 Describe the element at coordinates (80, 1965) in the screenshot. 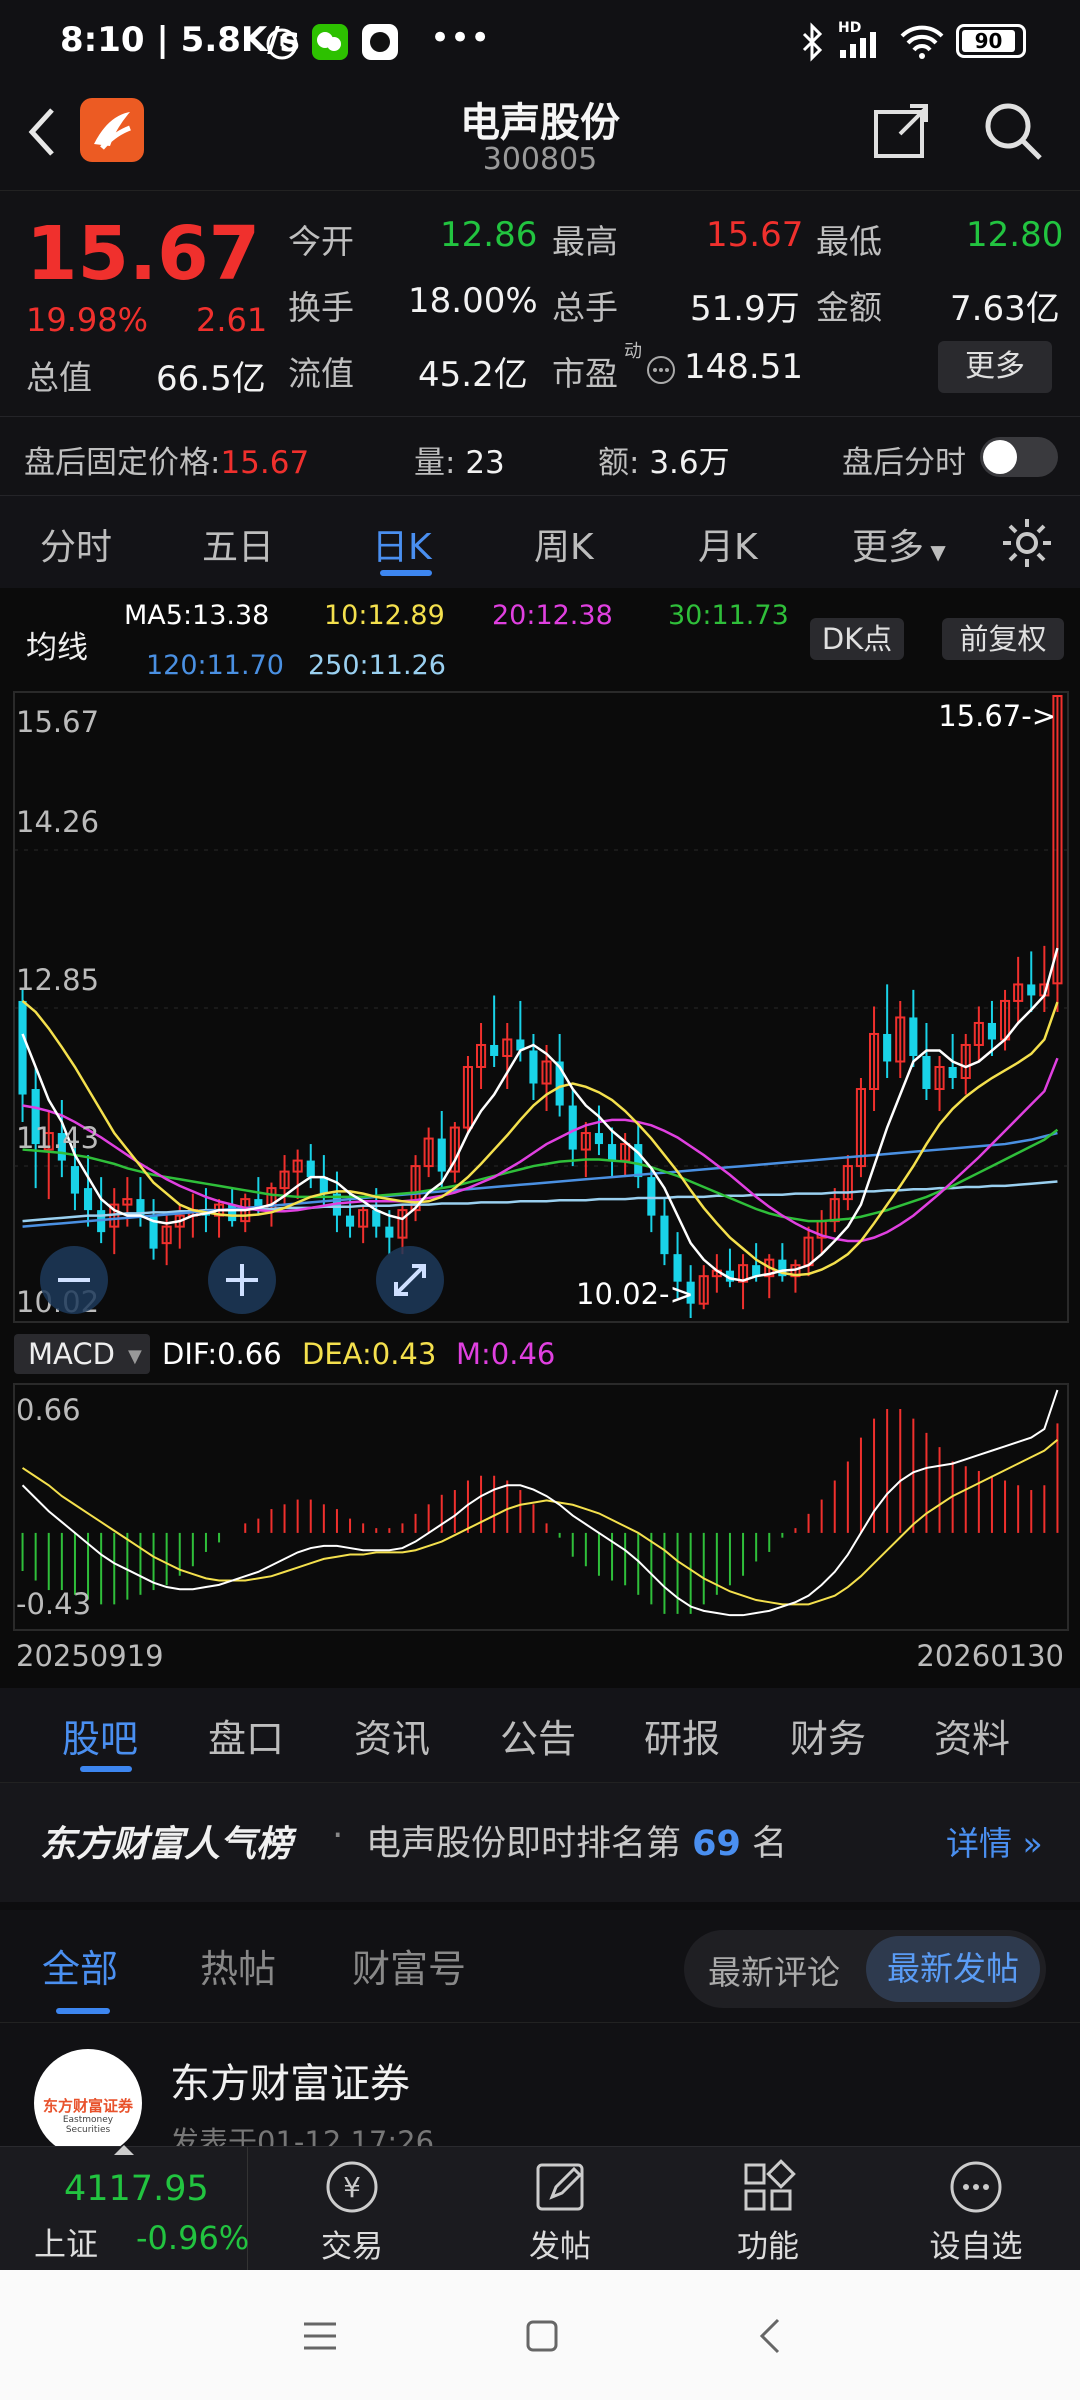

I see `filter-all: 全部` at that location.